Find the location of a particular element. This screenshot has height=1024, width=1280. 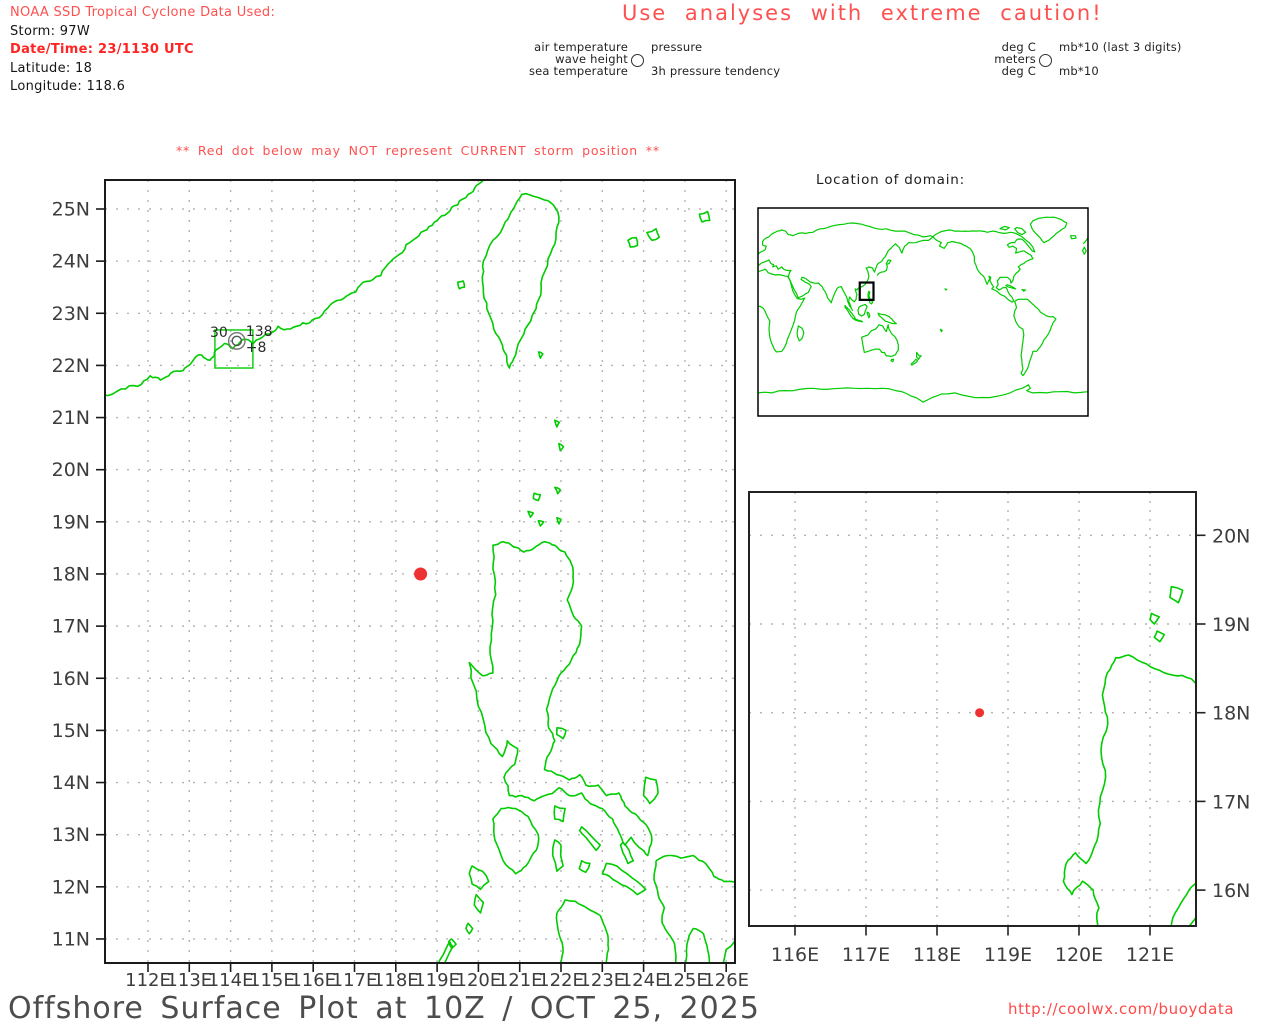

lon-axis-label: 115E is located at coordinates (272, 980).